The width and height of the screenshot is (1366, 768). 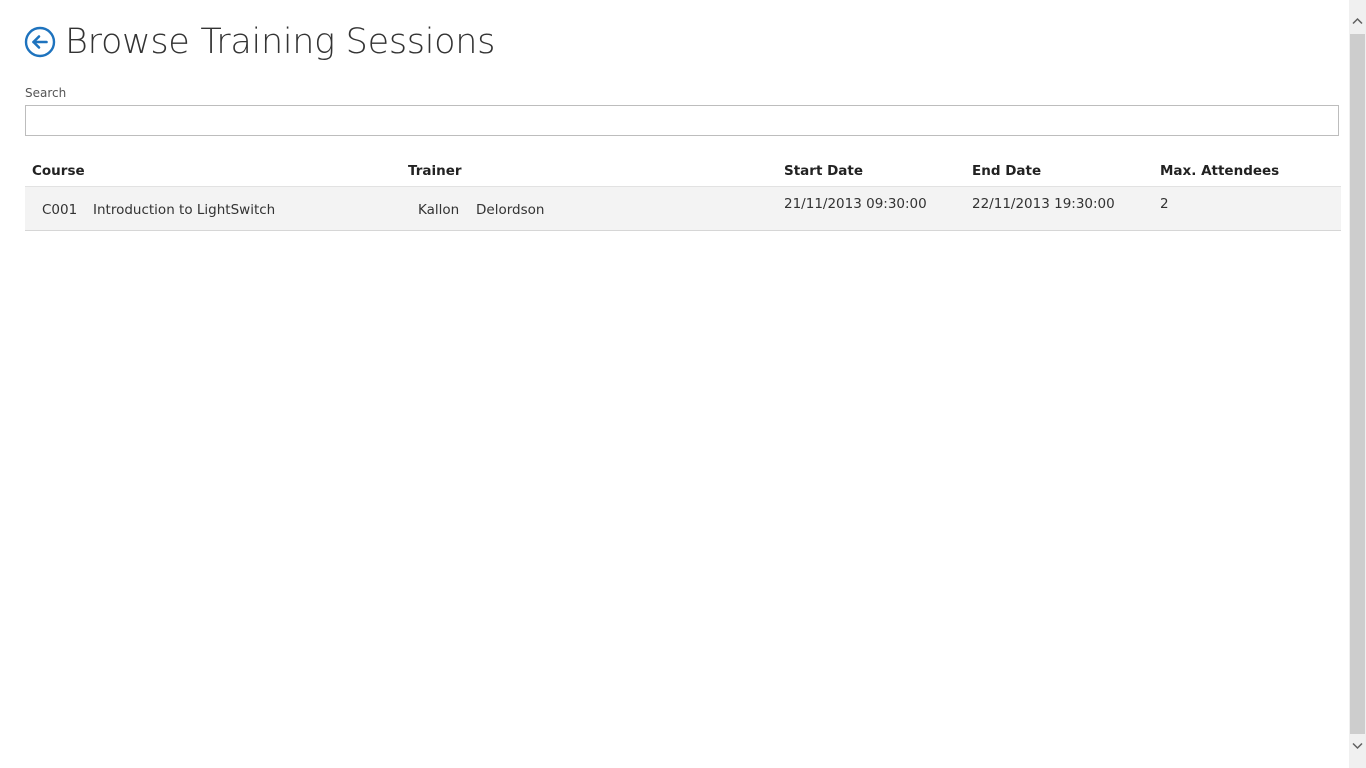 What do you see at coordinates (1043, 204) in the screenshot?
I see `end-date: 22/11/2013 19:30:00` at bounding box center [1043, 204].